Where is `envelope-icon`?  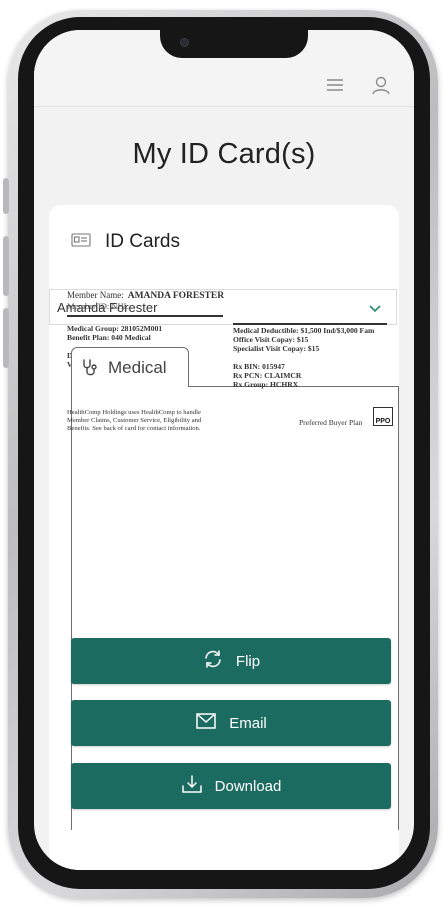 envelope-icon is located at coordinates (206, 723).